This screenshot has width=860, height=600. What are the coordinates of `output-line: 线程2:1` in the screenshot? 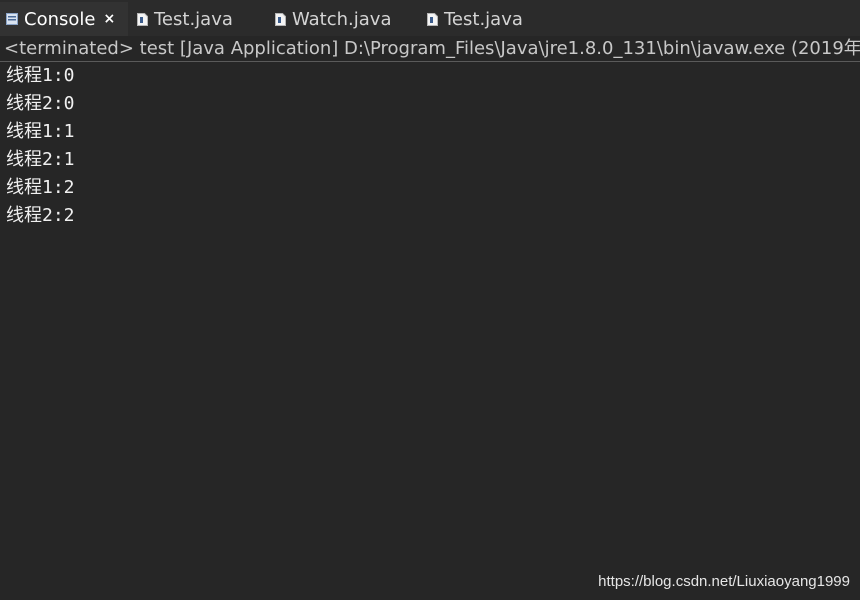 It's located at (40, 159).